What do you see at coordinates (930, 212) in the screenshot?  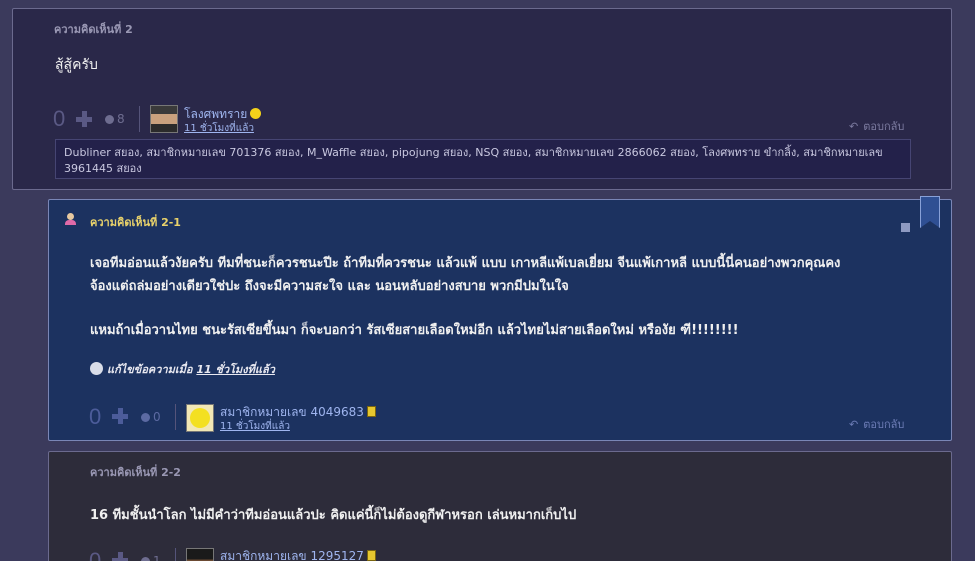 I see `bookmark-icon` at bounding box center [930, 212].